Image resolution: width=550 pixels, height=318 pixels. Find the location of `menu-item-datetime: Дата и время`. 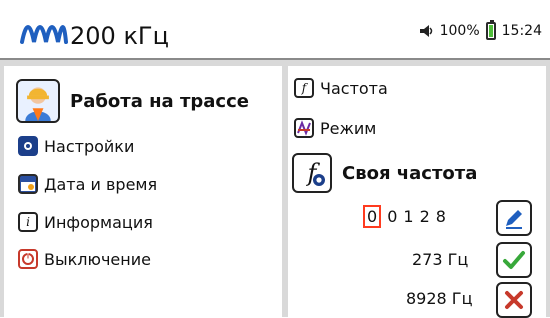

menu-item-datetime: Дата и время is located at coordinates (87, 184).